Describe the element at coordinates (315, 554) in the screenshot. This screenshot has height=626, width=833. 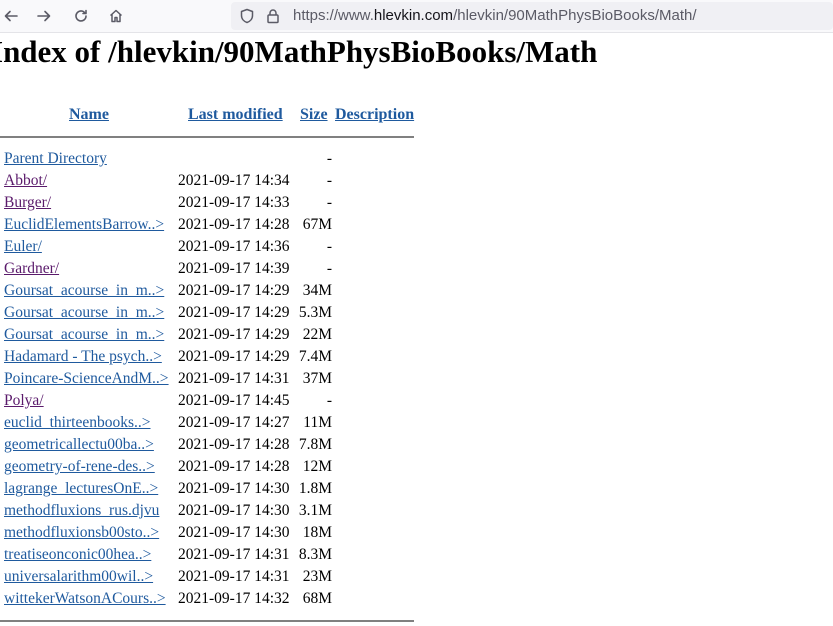
I see `size-cell: 8.3M` at that location.